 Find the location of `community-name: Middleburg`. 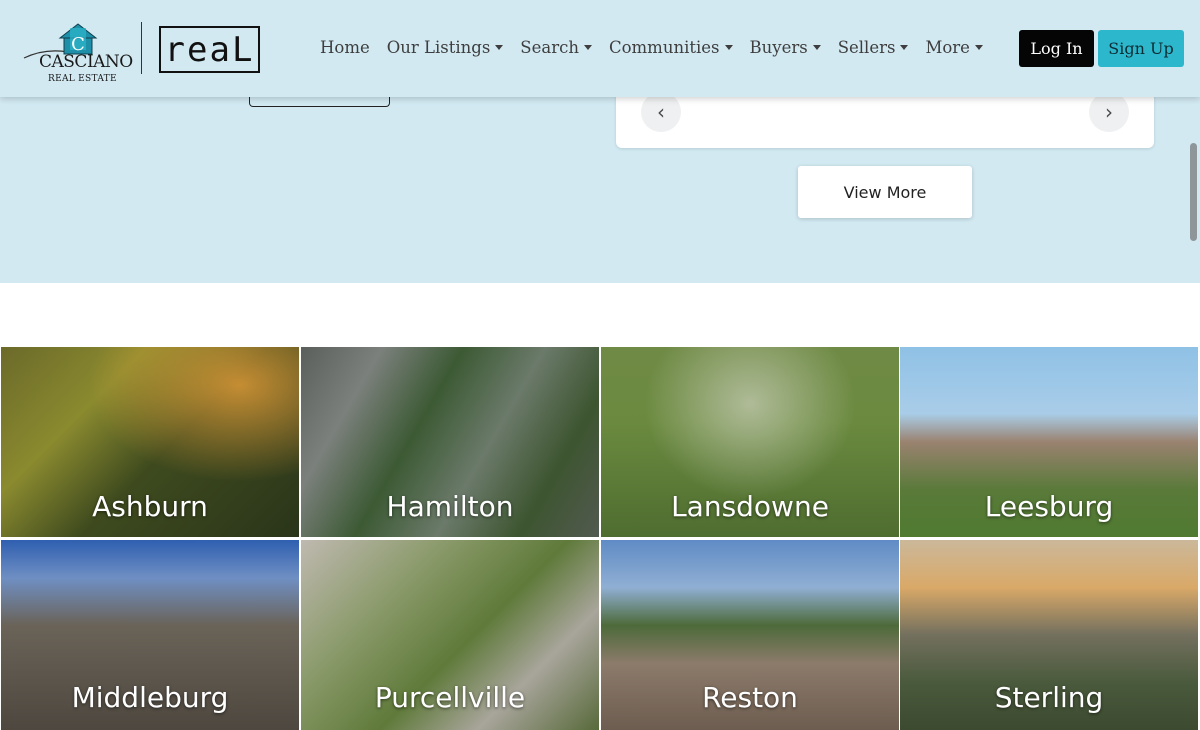

community-name: Middleburg is located at coordinates (150, 697).